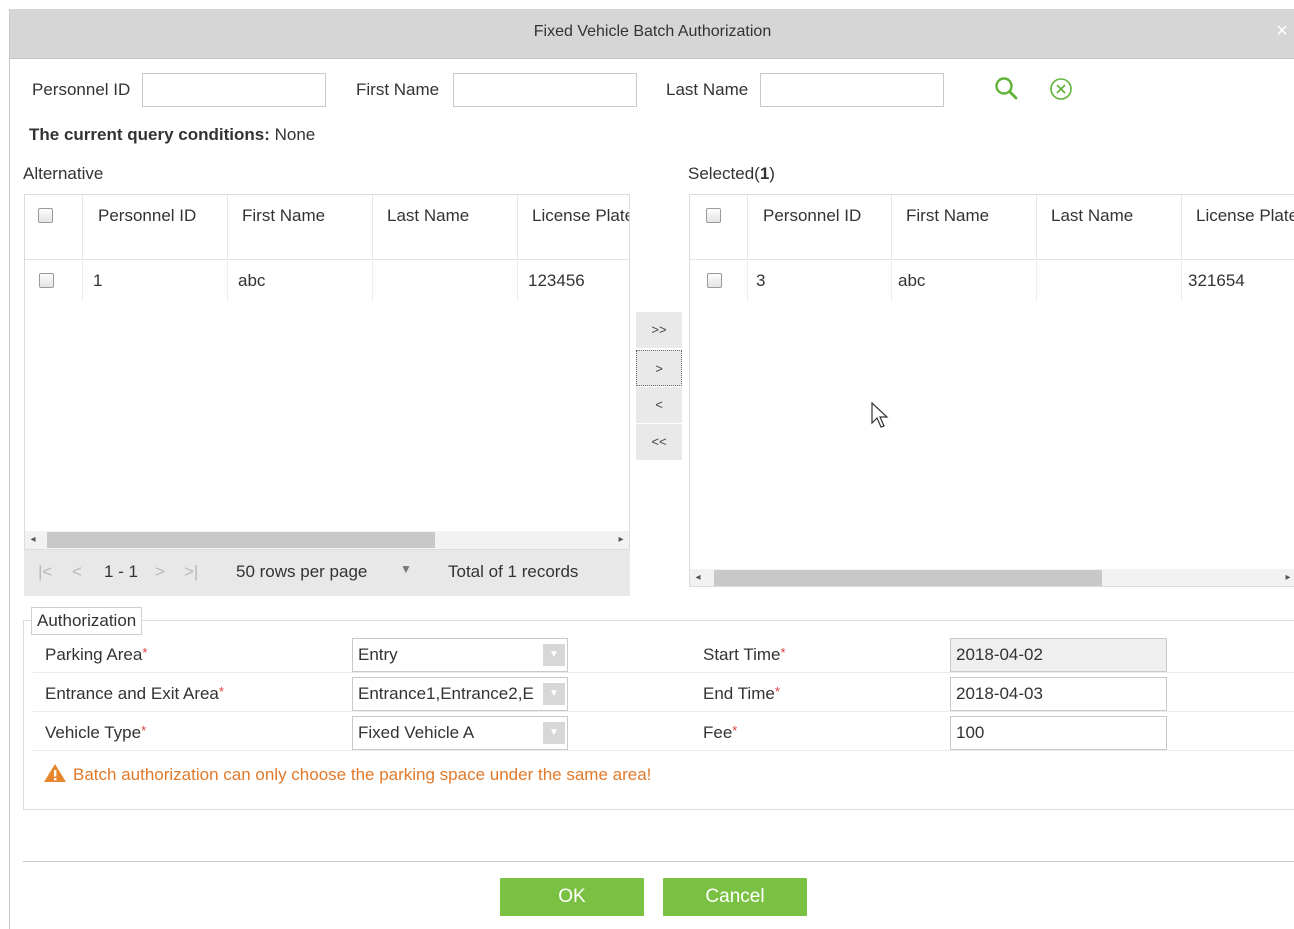  Describe the element at coordinates (820, 281) in the screenshot. I see `row-personnel-id: 3` at that location.